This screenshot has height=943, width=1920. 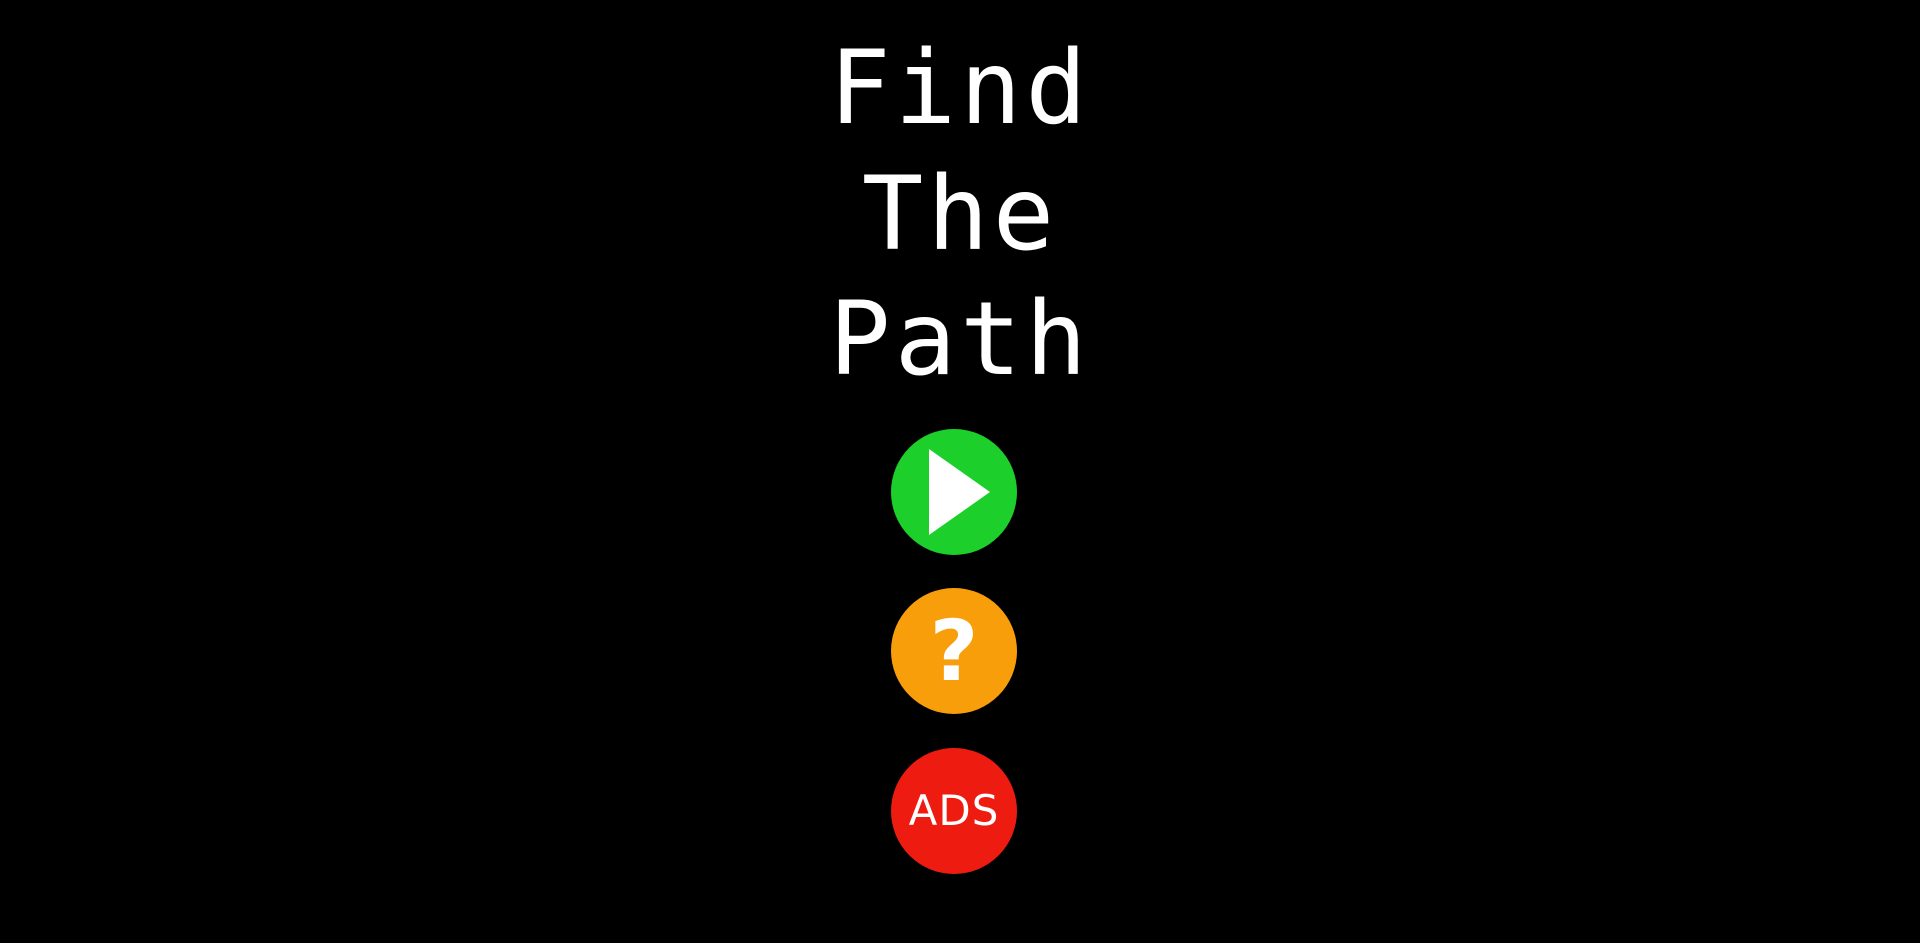 What do you see at coordinates (960, 339) in the screenshot?
I see `title-line-path: Path` at bounding box center [960, 339].